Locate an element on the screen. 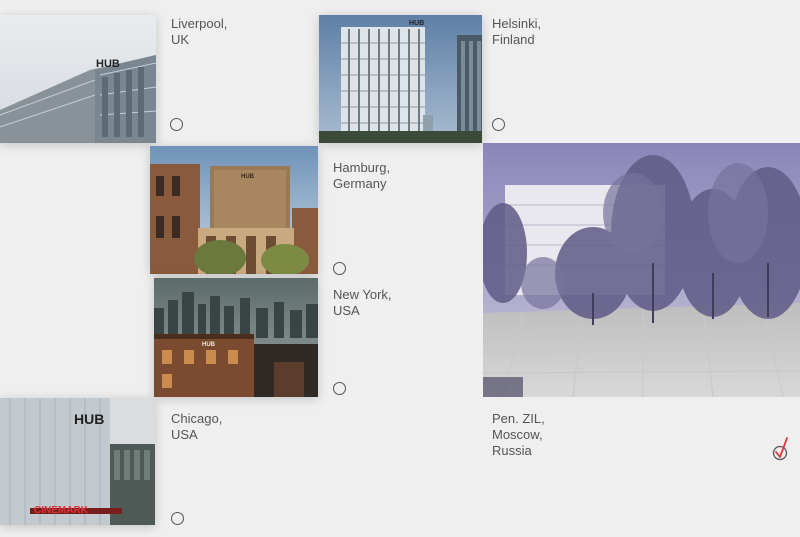 The image size is (800, 537). radio-chicago is located at coordinates (177, 518).